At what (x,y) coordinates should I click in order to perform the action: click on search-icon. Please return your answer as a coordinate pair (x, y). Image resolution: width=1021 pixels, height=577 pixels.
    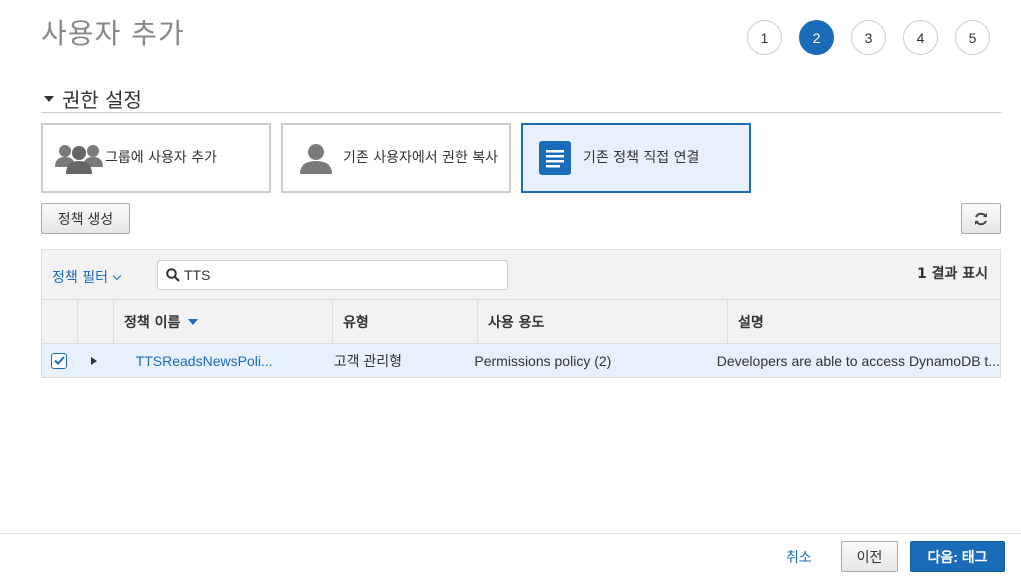
    Looking at the image, I should click on (173, 275).